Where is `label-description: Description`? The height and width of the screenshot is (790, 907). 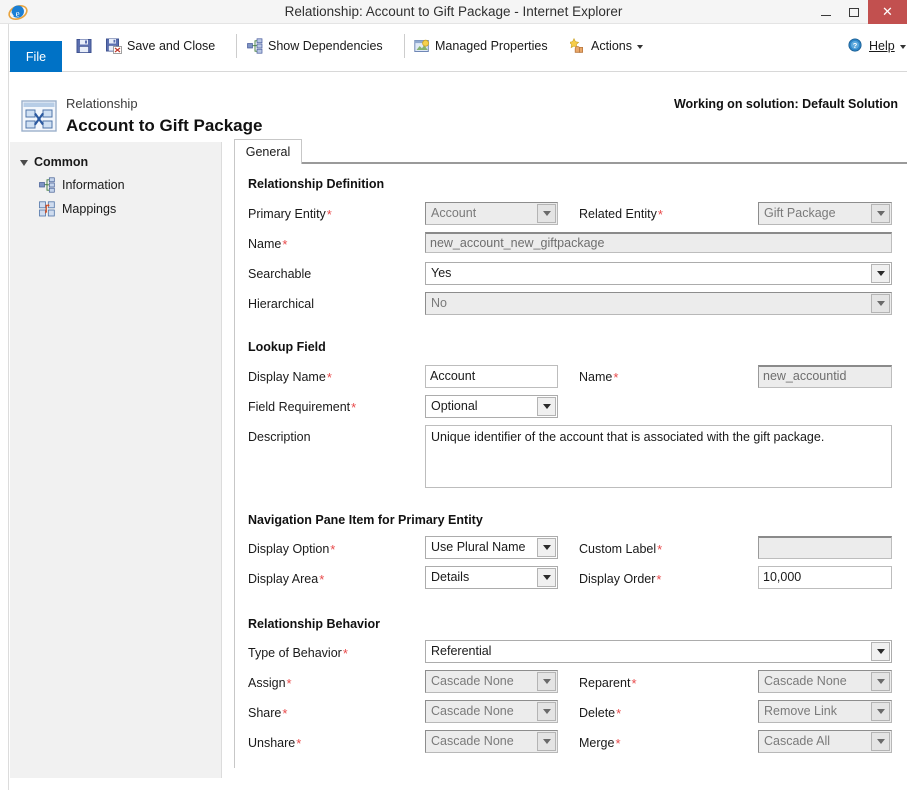 label-description: Description is located at coordinates (279, 437).